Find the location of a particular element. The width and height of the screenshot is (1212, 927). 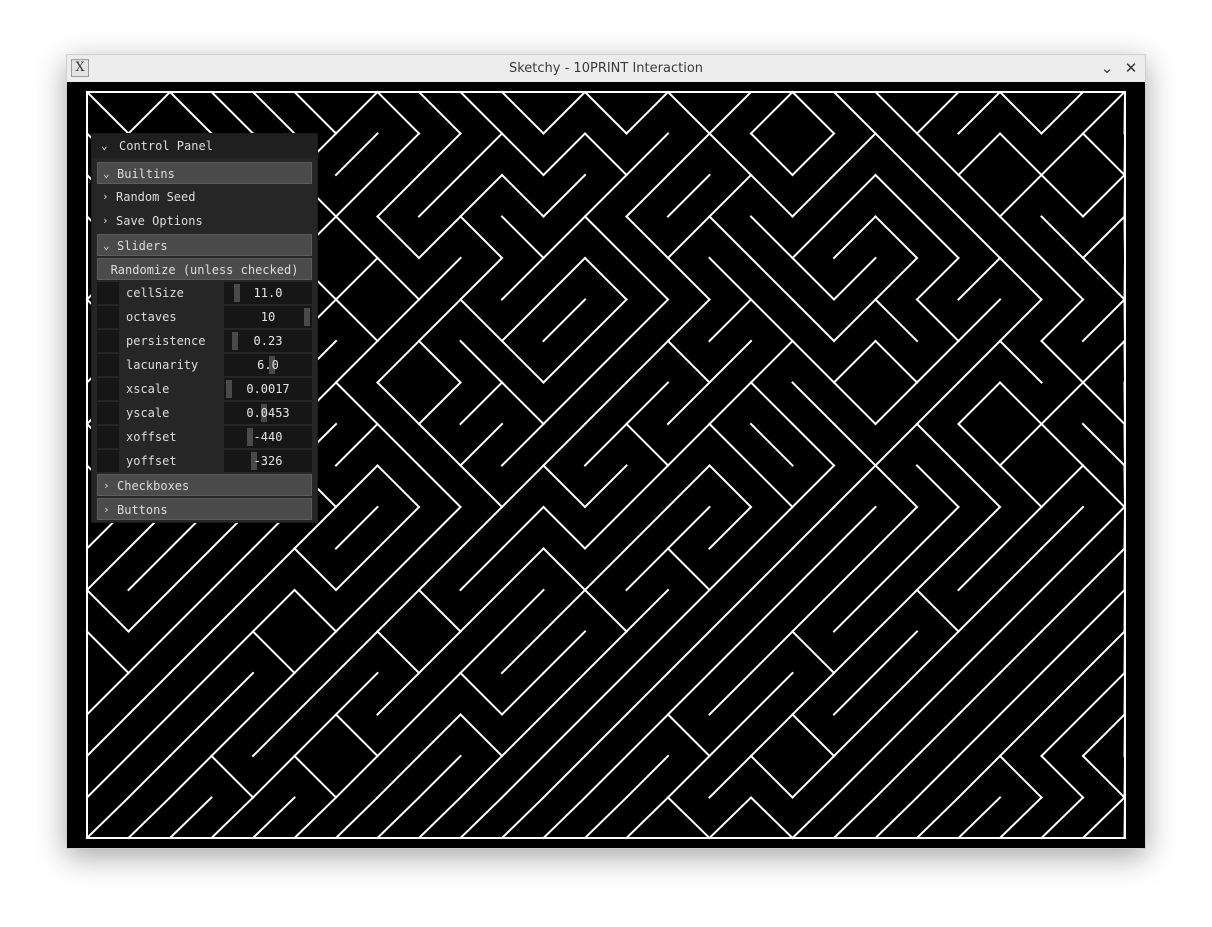

folder-builtins: ⌄ Builtins is located at coordinates (204, 173).